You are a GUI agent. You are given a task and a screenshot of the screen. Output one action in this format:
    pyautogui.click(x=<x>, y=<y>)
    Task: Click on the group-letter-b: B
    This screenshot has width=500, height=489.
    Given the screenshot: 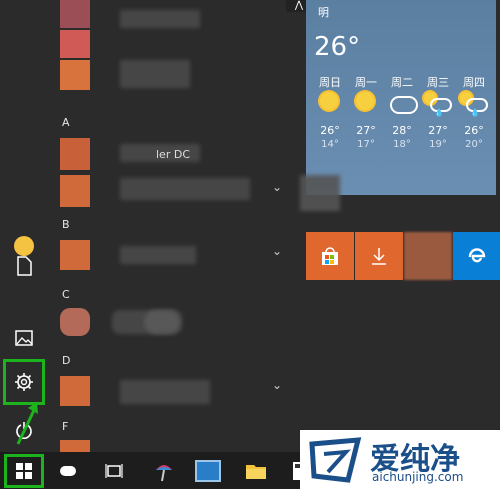 What is the action you would take?
    pyautogui.click(x=66, y=224)
    